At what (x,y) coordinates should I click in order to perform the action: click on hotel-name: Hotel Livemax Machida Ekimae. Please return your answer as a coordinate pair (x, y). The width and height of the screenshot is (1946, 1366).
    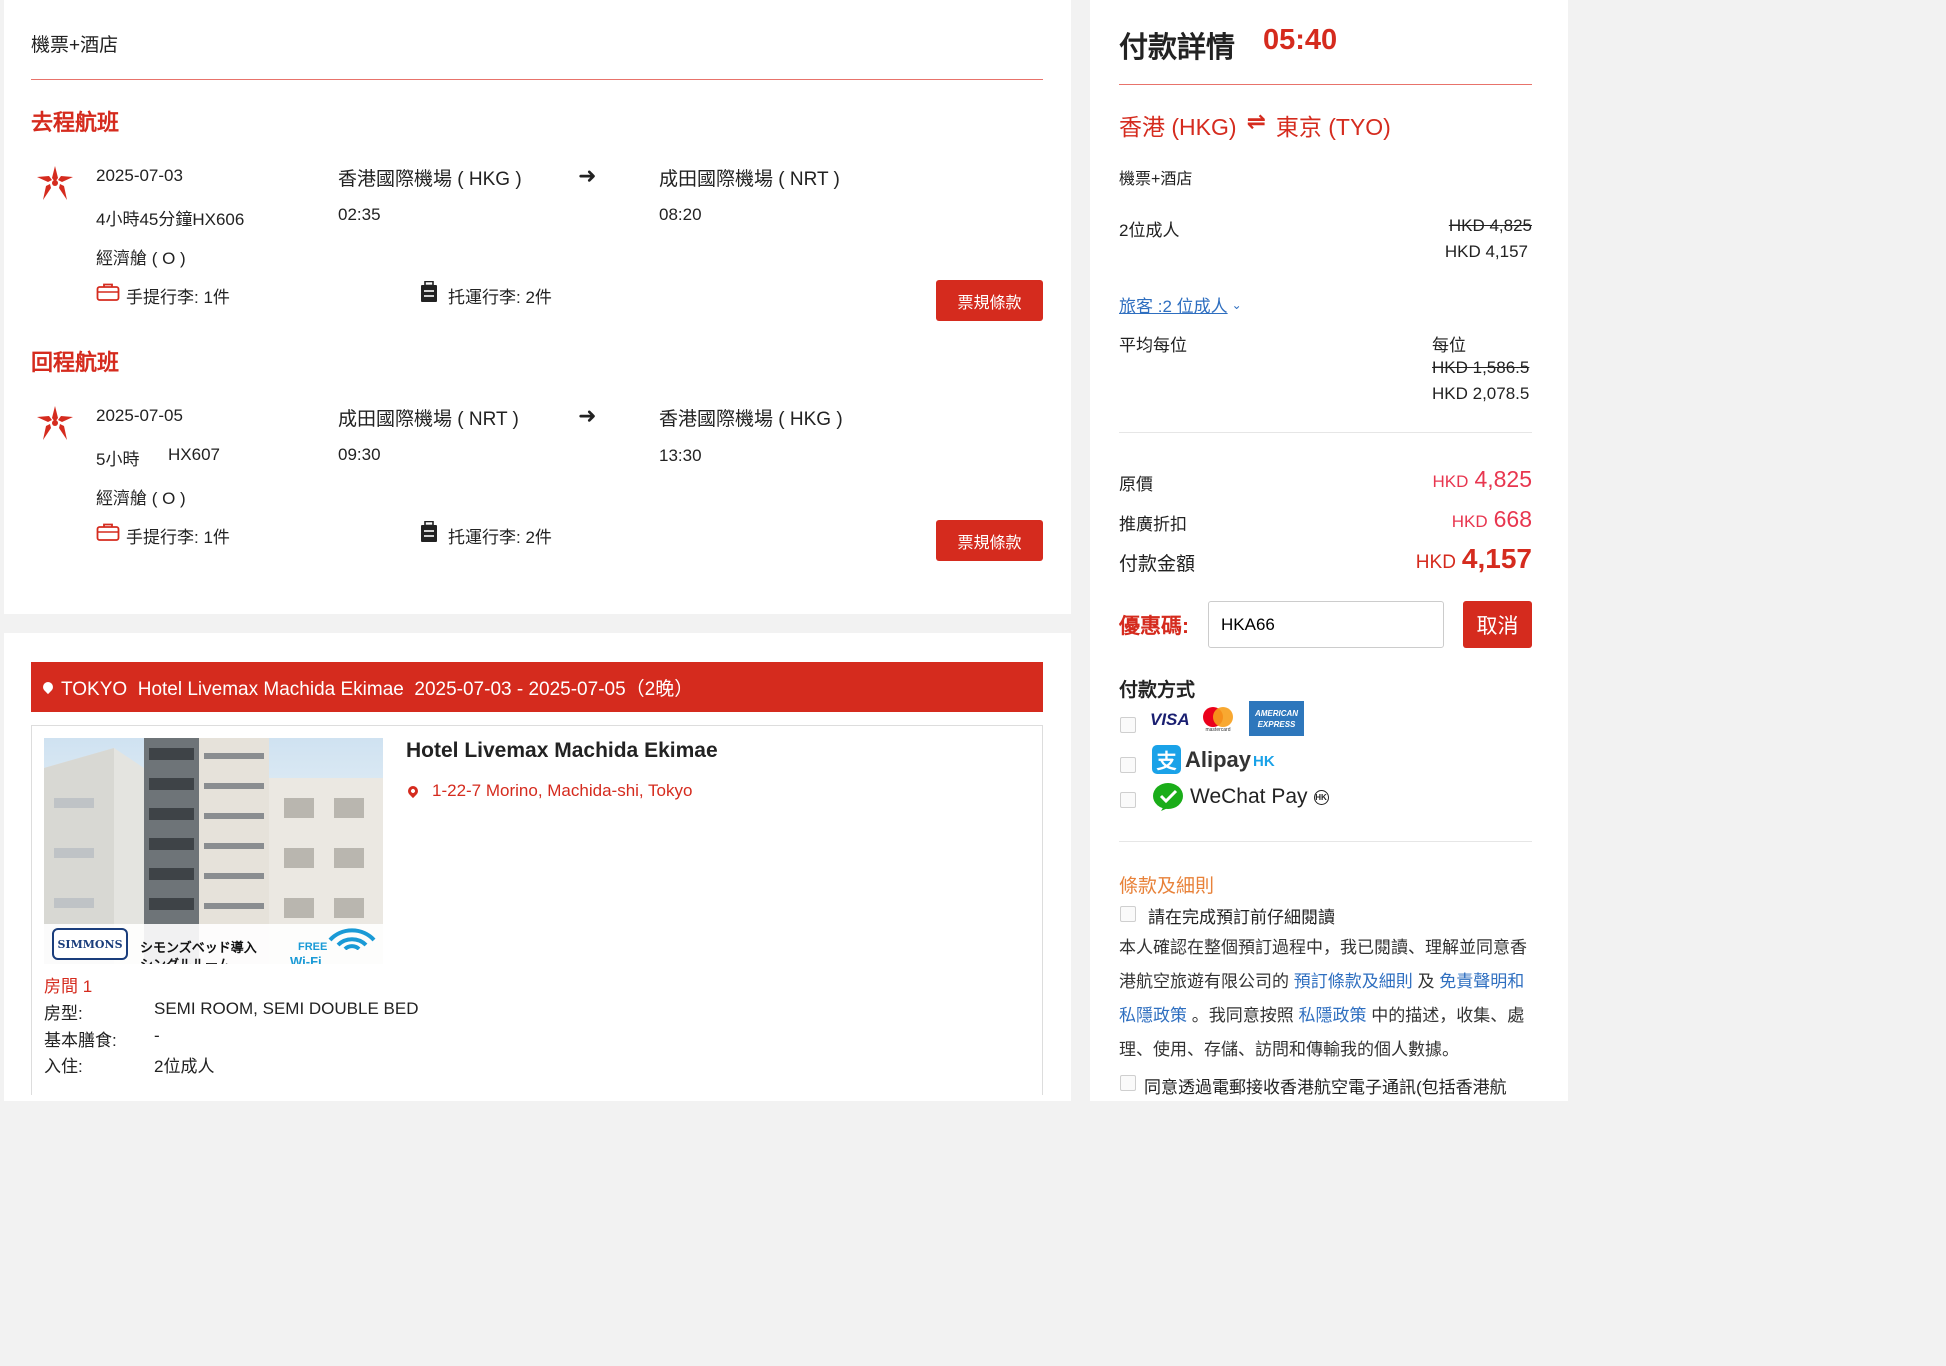
    Looking at the image, I should click on (562, 750).